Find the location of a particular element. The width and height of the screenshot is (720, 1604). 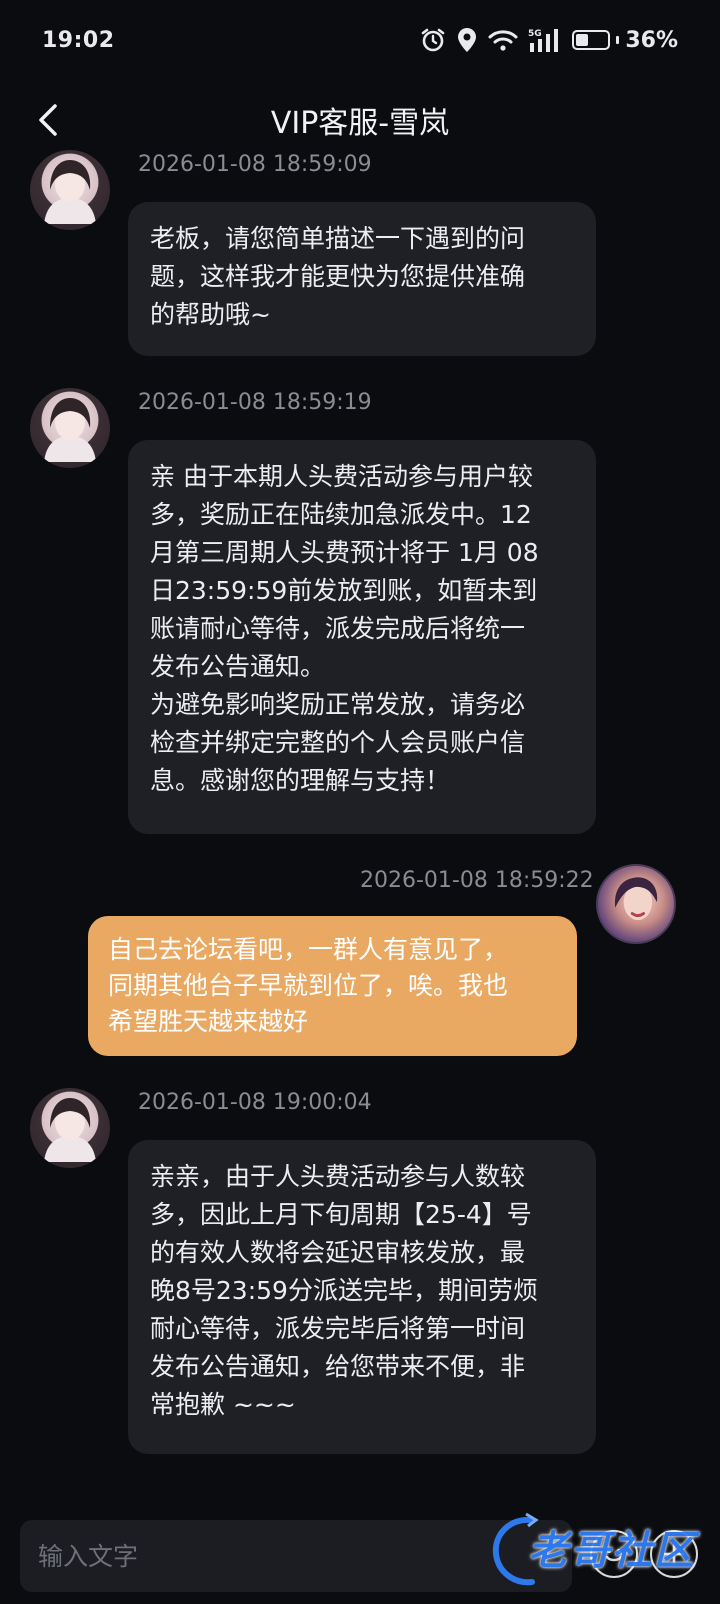

wifi-icon is located at coordinates (503, 40).